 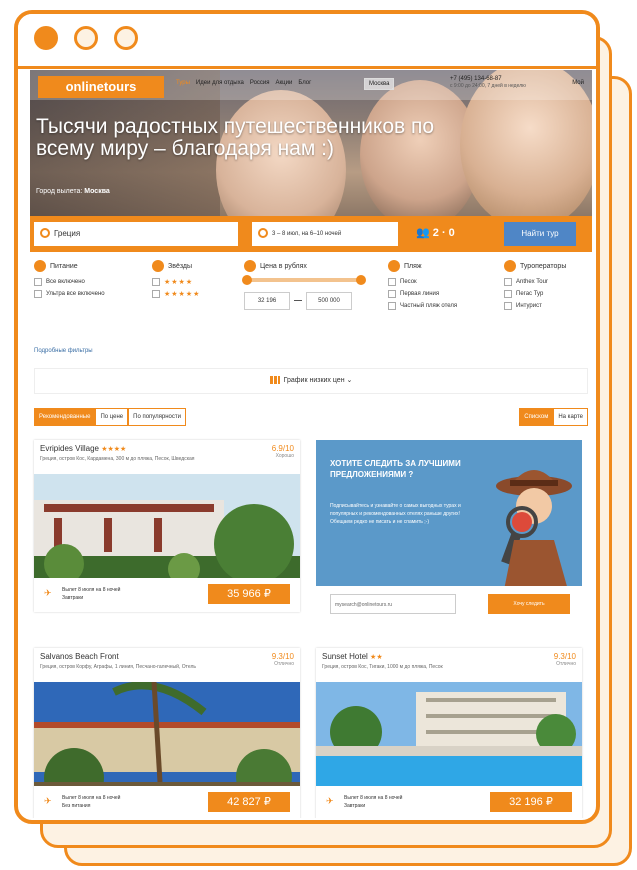 I want to click on price-button: 35 966 ₽, so click(x=249, y=594).